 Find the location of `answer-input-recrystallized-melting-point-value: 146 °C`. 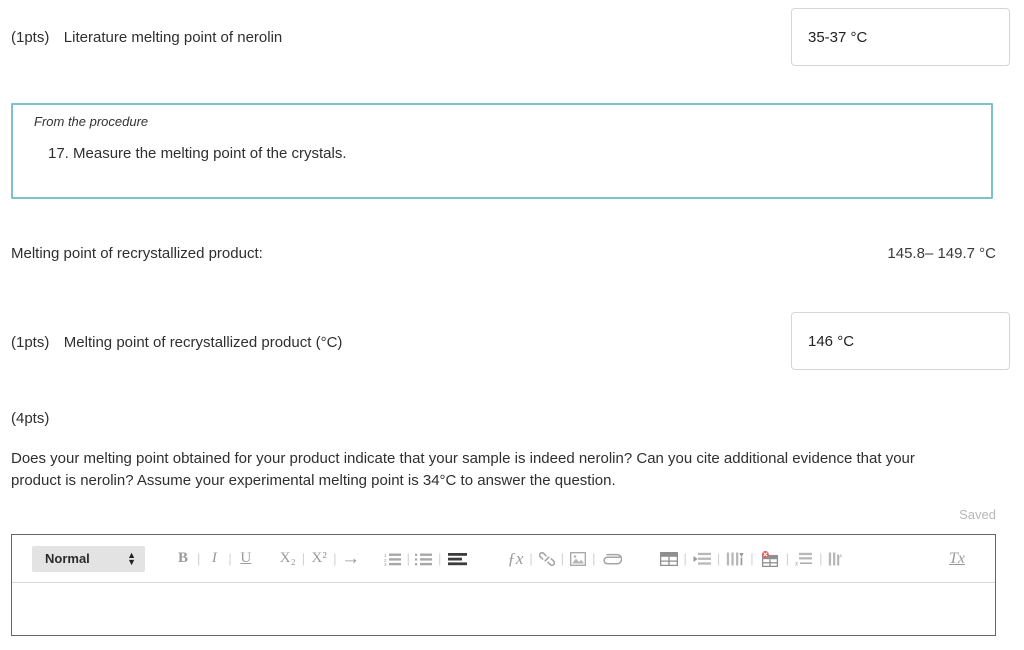

answer-input-recrystallized-melting-point-value: 146 °C is located at coordinates (831, 341).